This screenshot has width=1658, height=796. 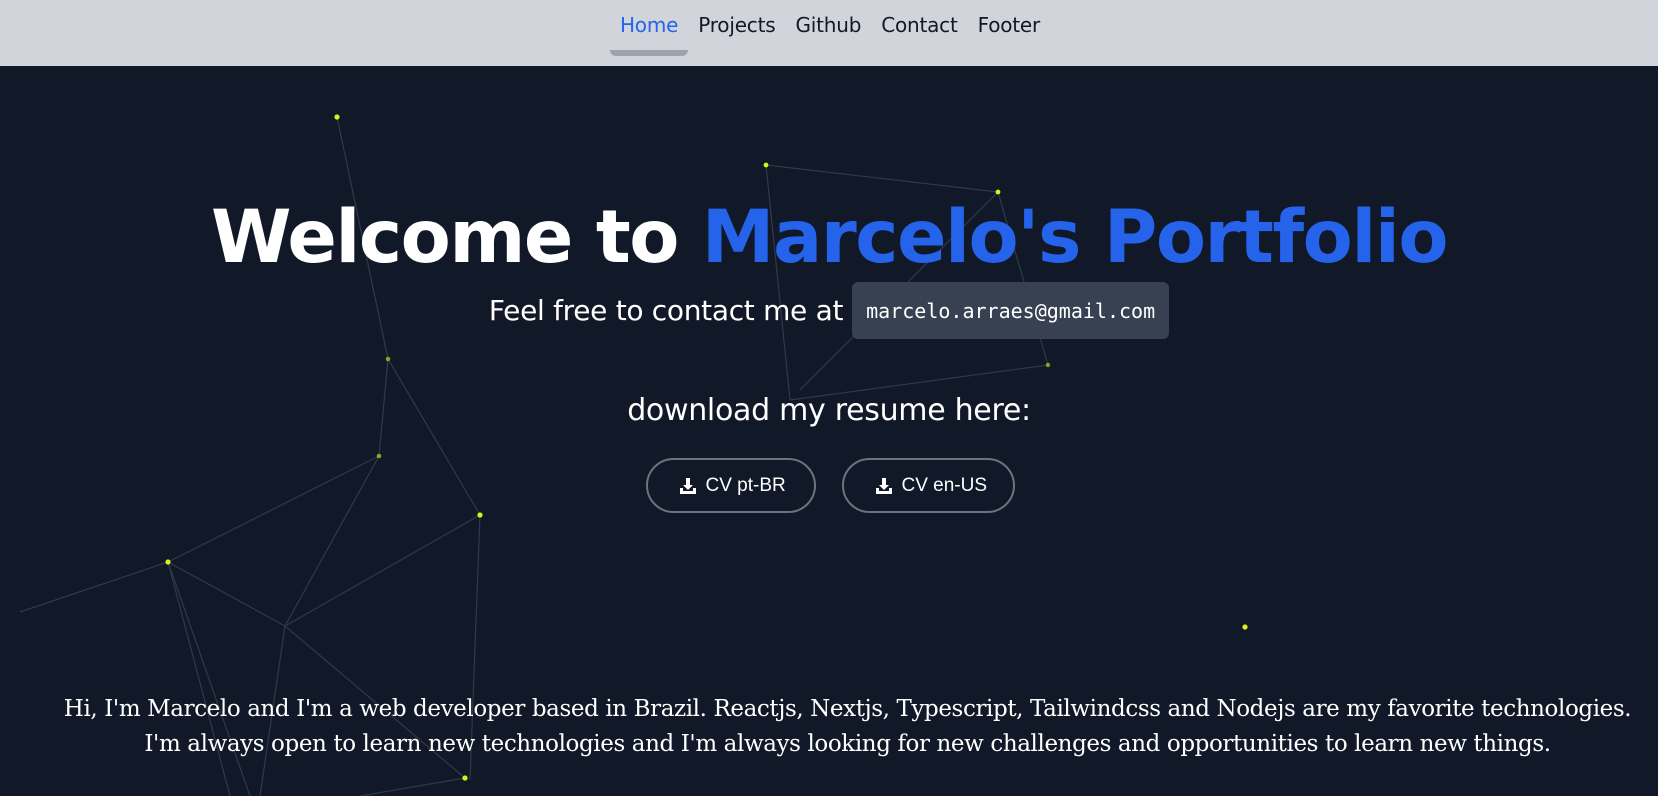 I want to click on nav-item-footer: Footer, so click(x=1009, y=28).